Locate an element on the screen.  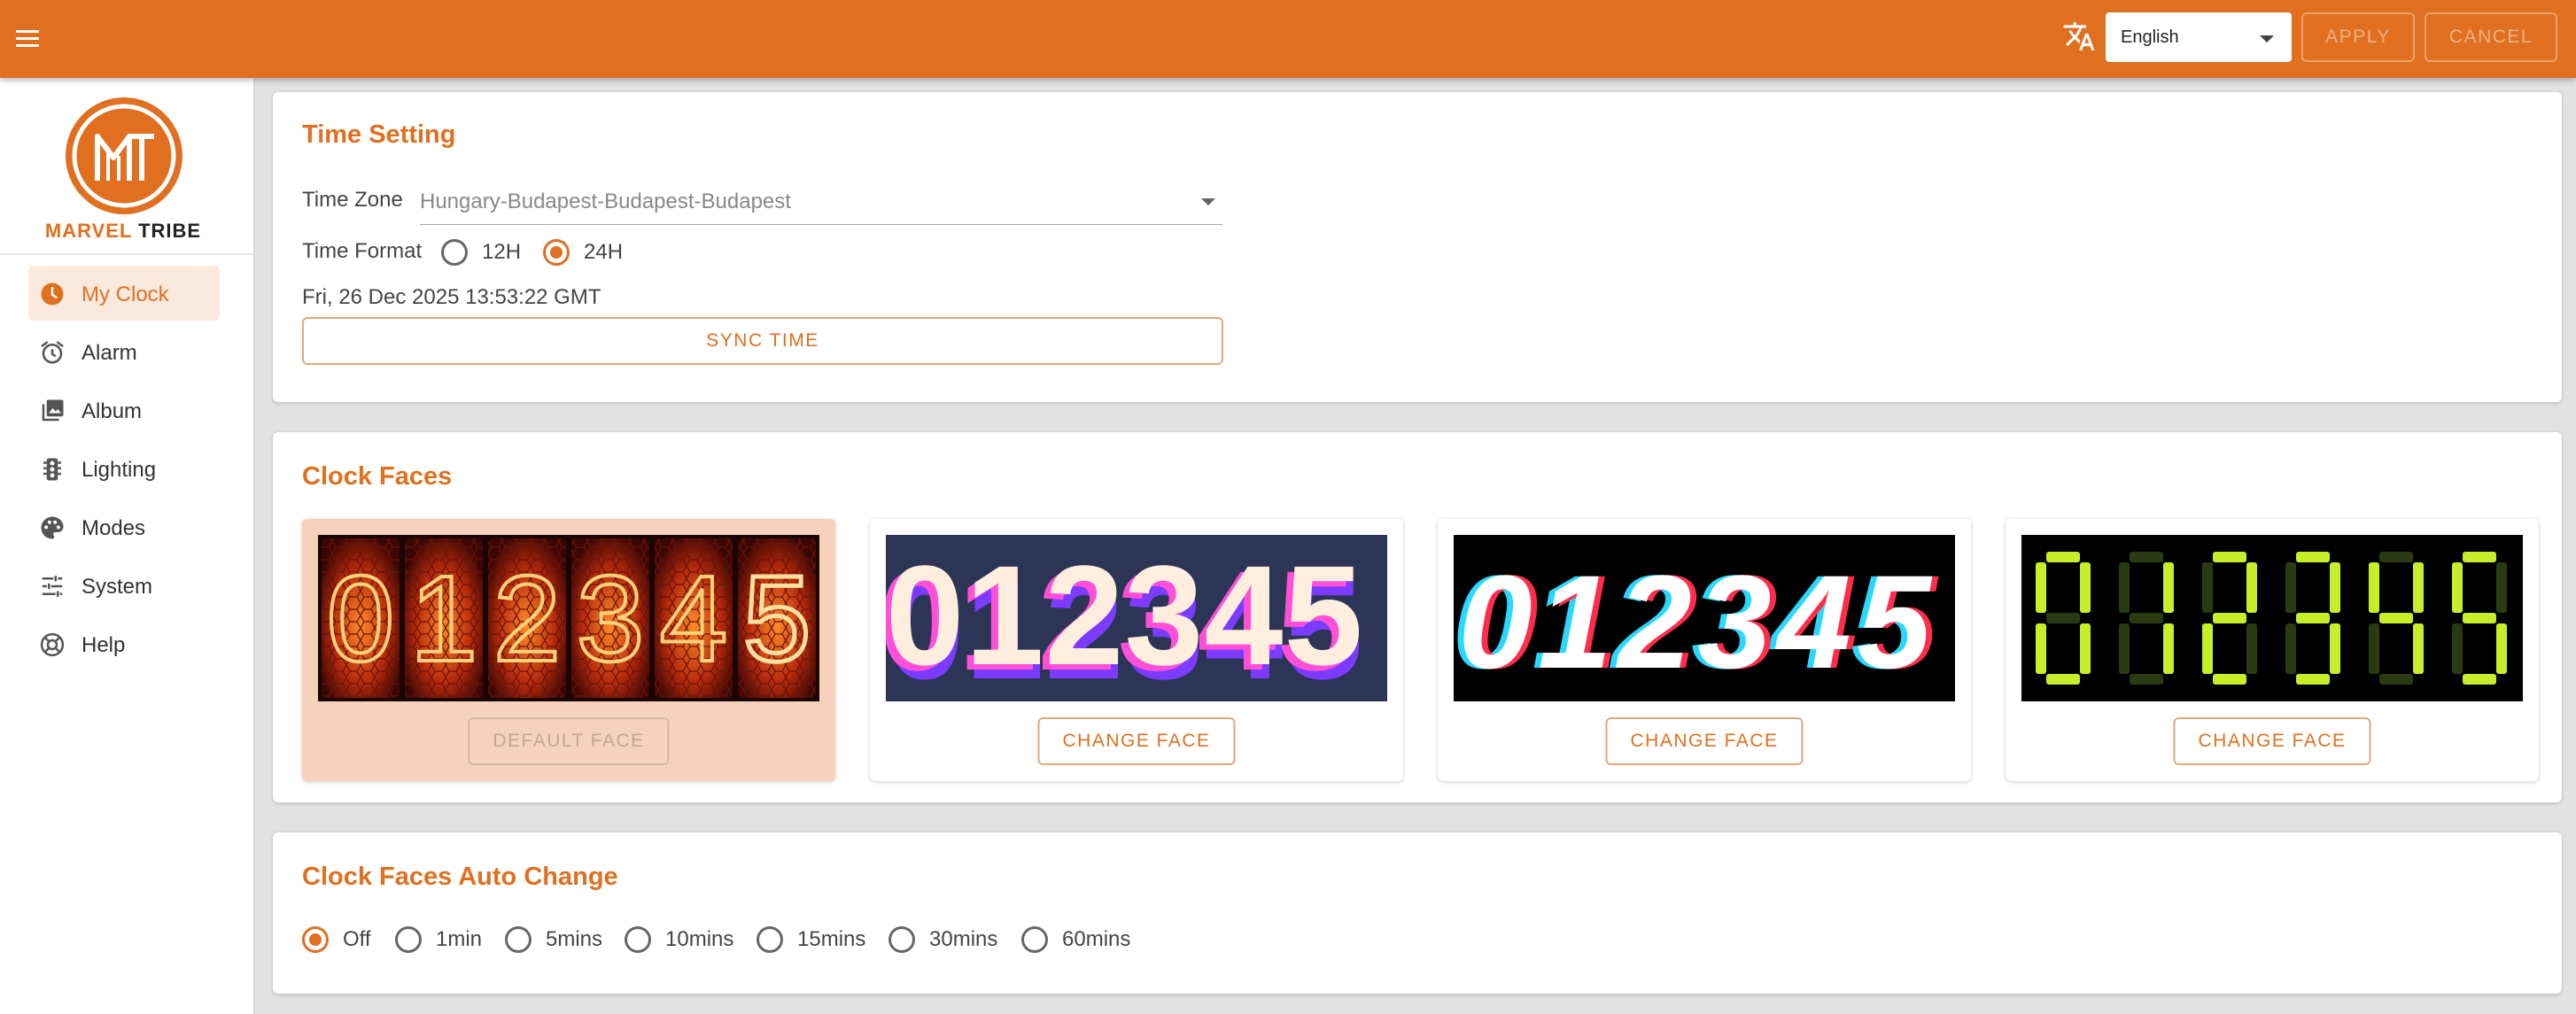
clock-face-option-1: 0 1 2 3 4 5 DEFAULT FACE is located at coordinates (568, 650).